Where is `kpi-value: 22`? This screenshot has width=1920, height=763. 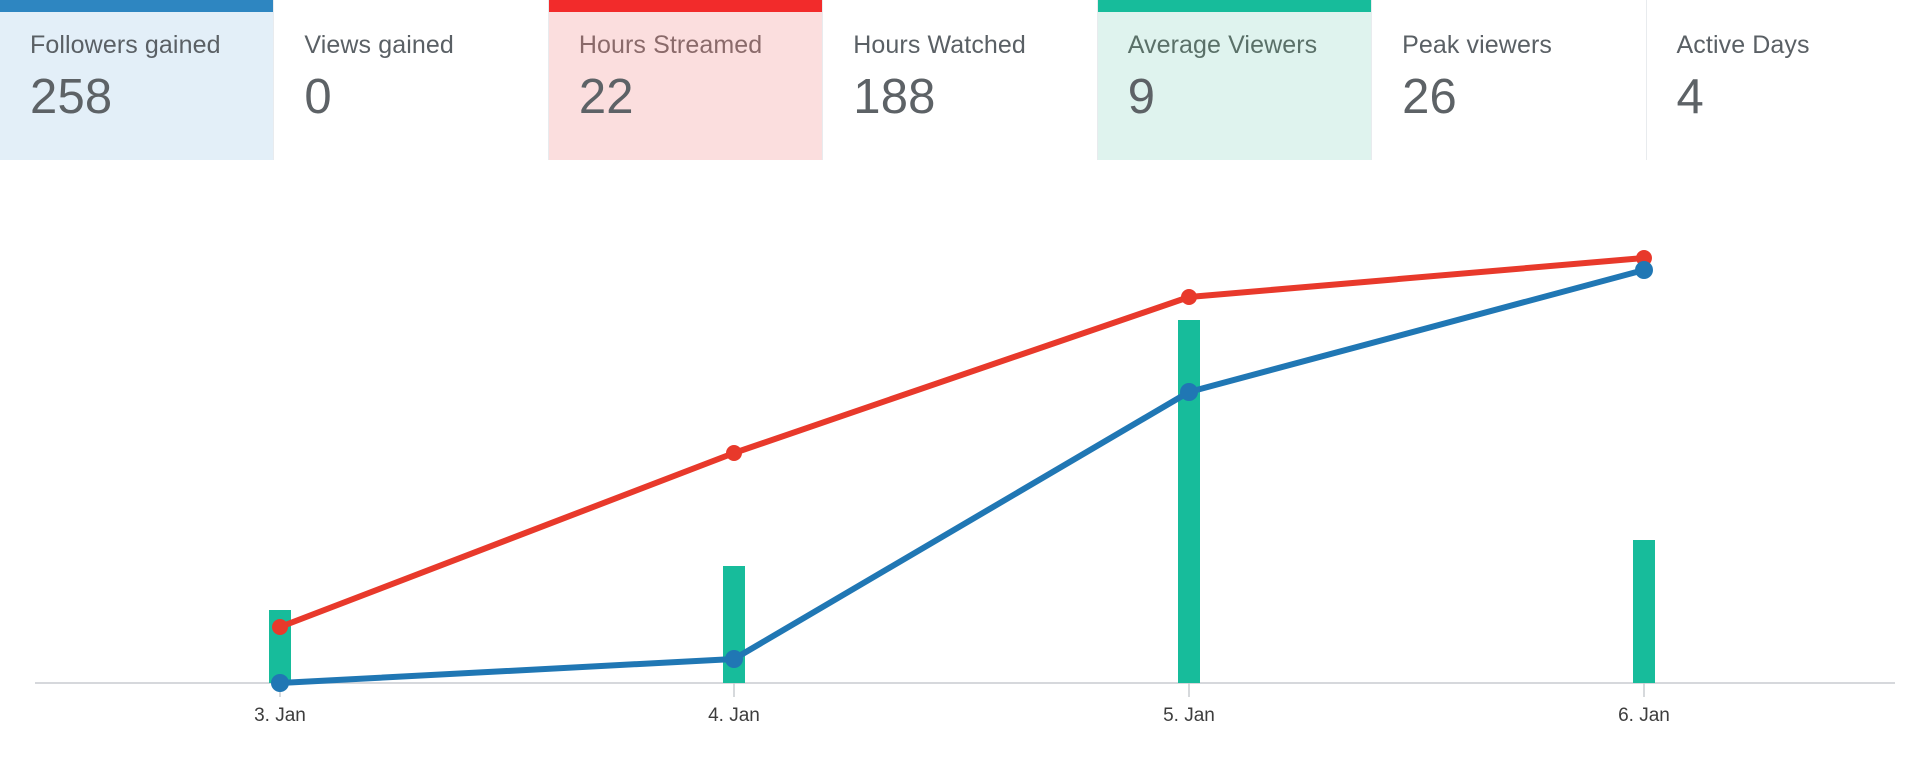
kpi-value: 22 is located at coordinates (606, 97).